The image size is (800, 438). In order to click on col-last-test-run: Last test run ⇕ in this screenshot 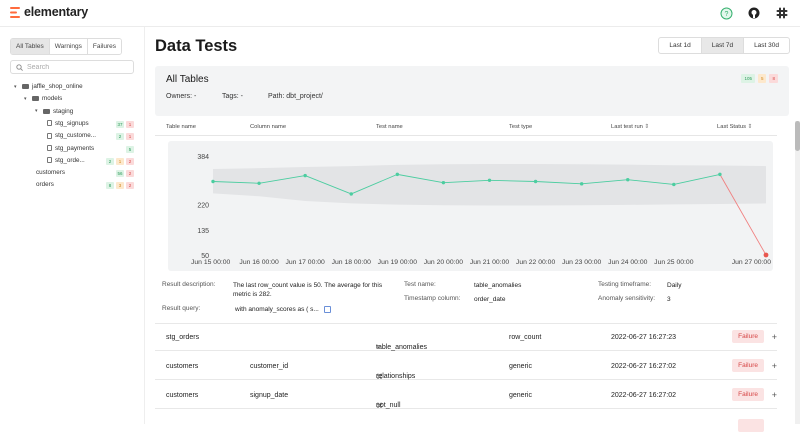, I will do `click(630, 127)`.